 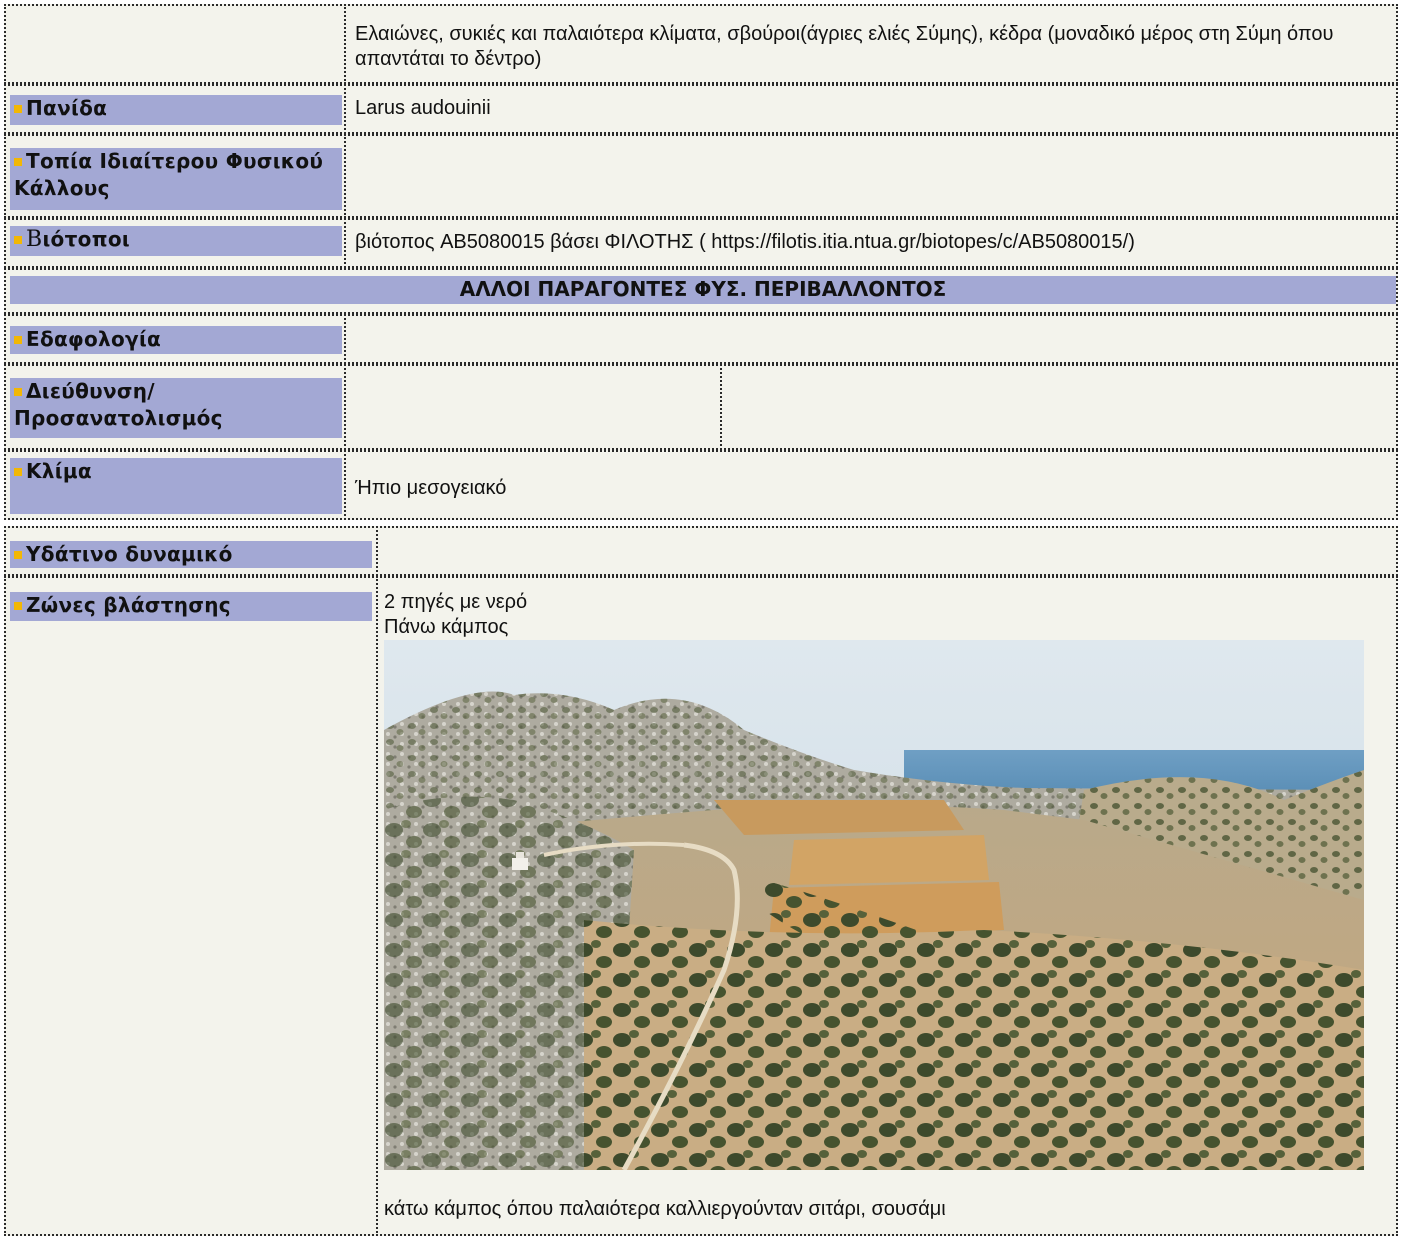 I want to click on row-soil-value-cell, so click(x=871, y=339).